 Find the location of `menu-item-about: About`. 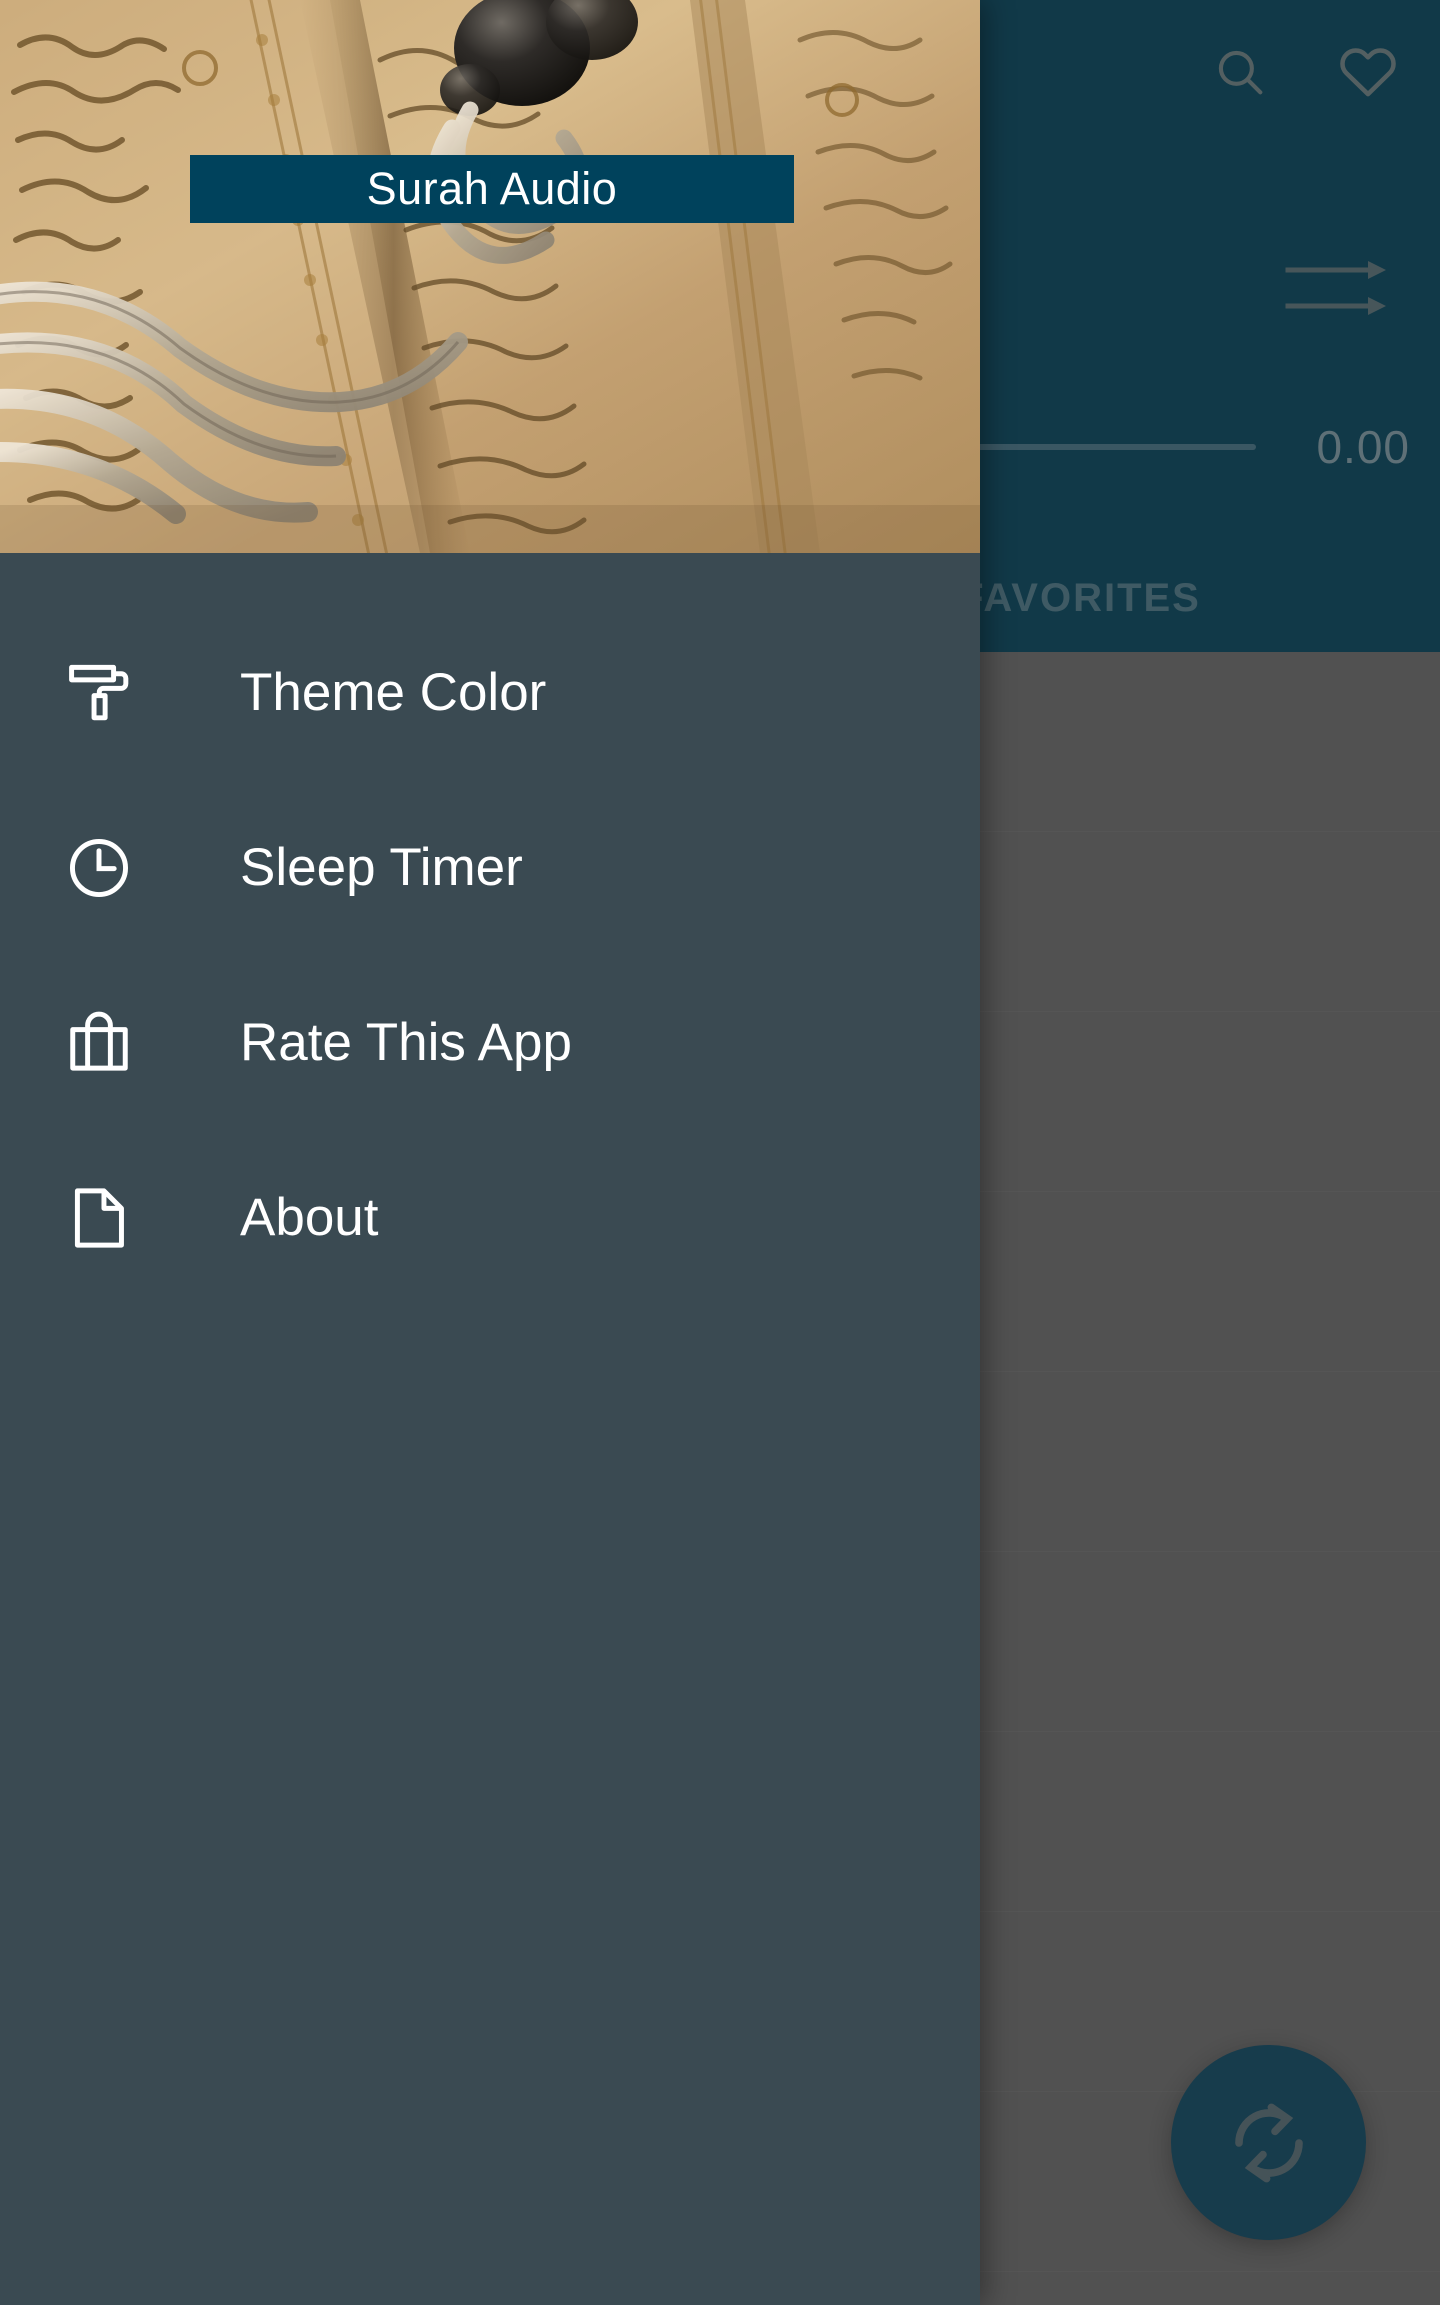

menu-item-about: About is located at coordinates (490, 1217).